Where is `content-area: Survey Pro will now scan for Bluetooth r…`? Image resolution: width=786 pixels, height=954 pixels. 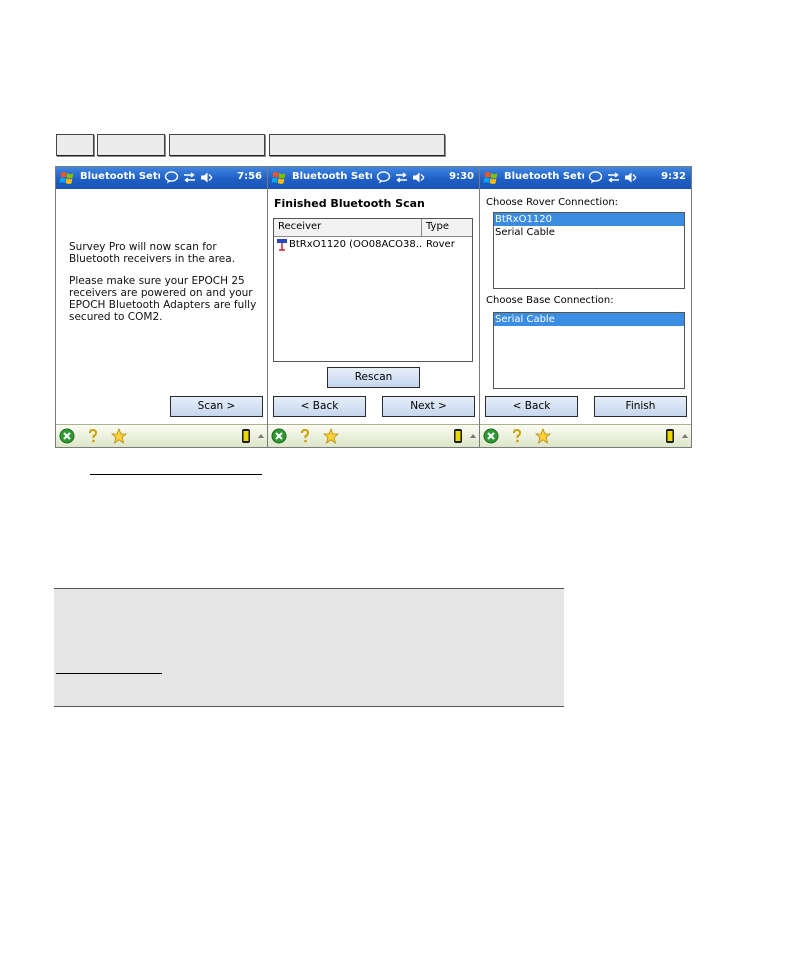 content-area: Survey Pro will now scan for Bluetooth r… is located at coordinates (161, 307).